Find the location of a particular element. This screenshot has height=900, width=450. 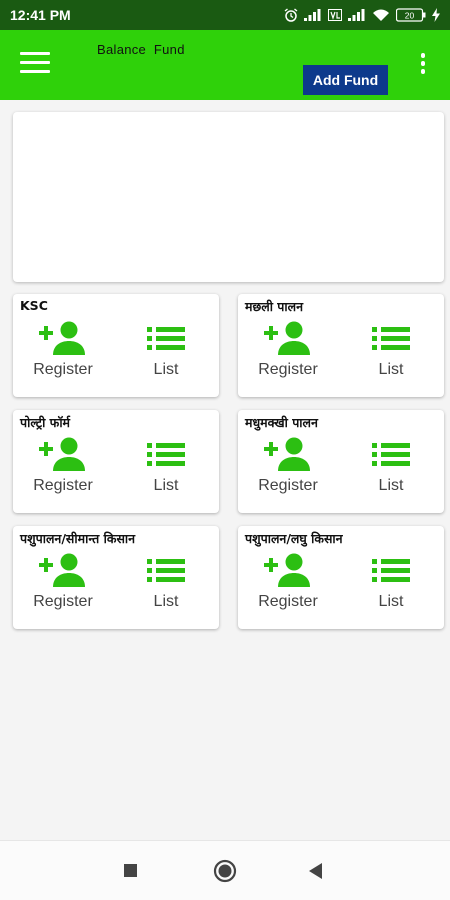

wifi-icon is located at coordinates (381, 15).